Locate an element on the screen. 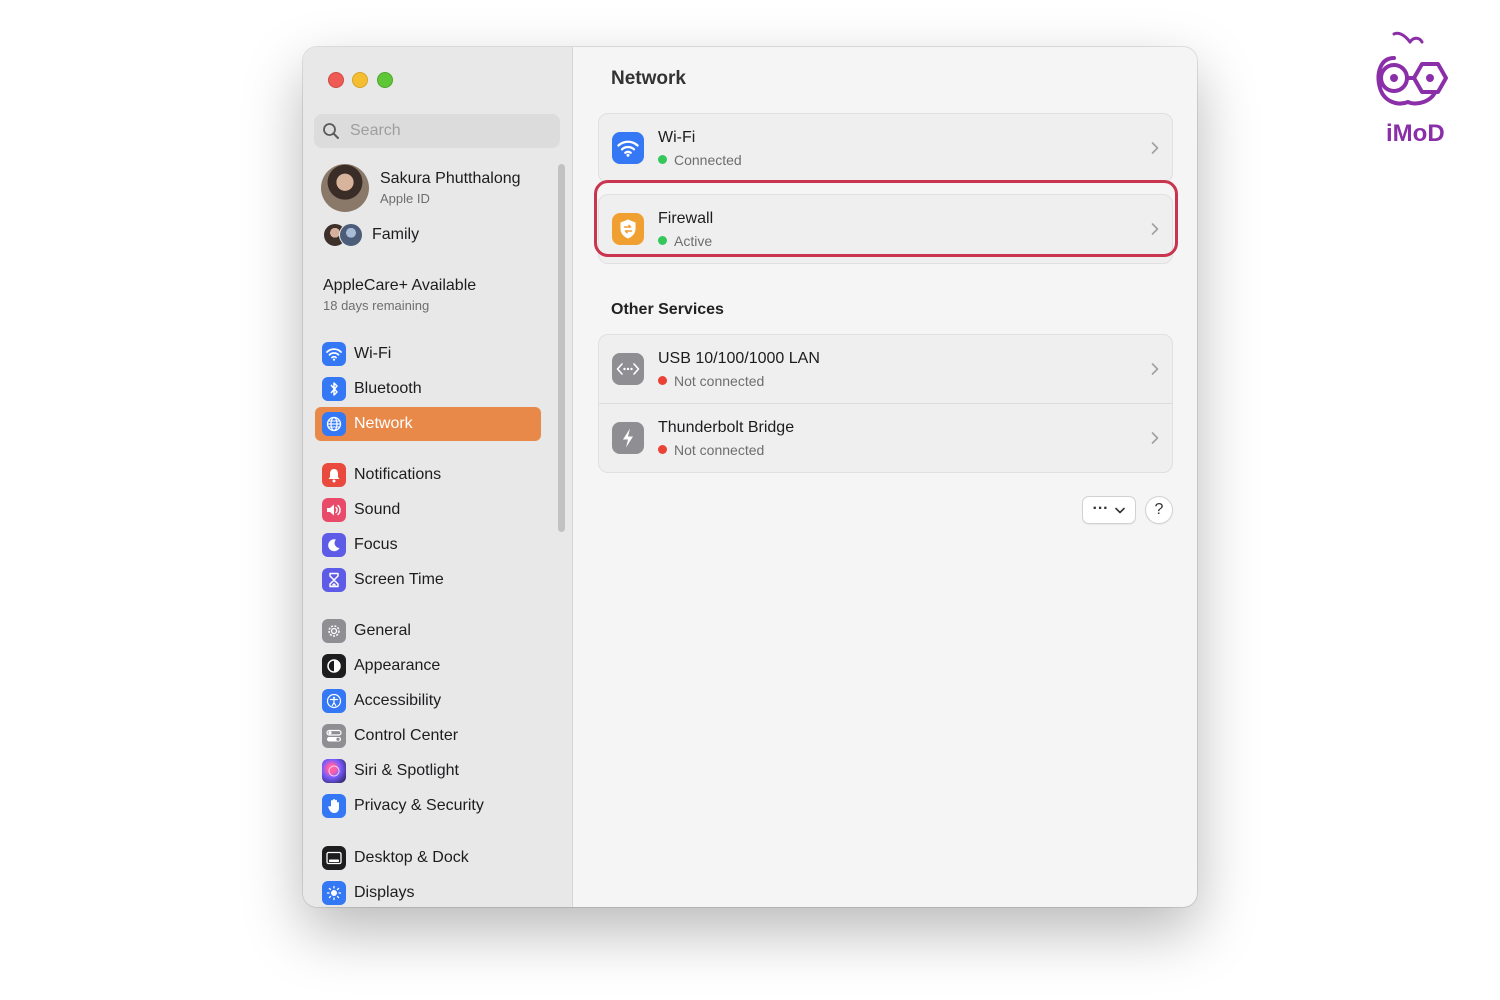 This screenshot has height=1000, width=1500. firewall-highlight-annotation is located at coordinates (886, 218).